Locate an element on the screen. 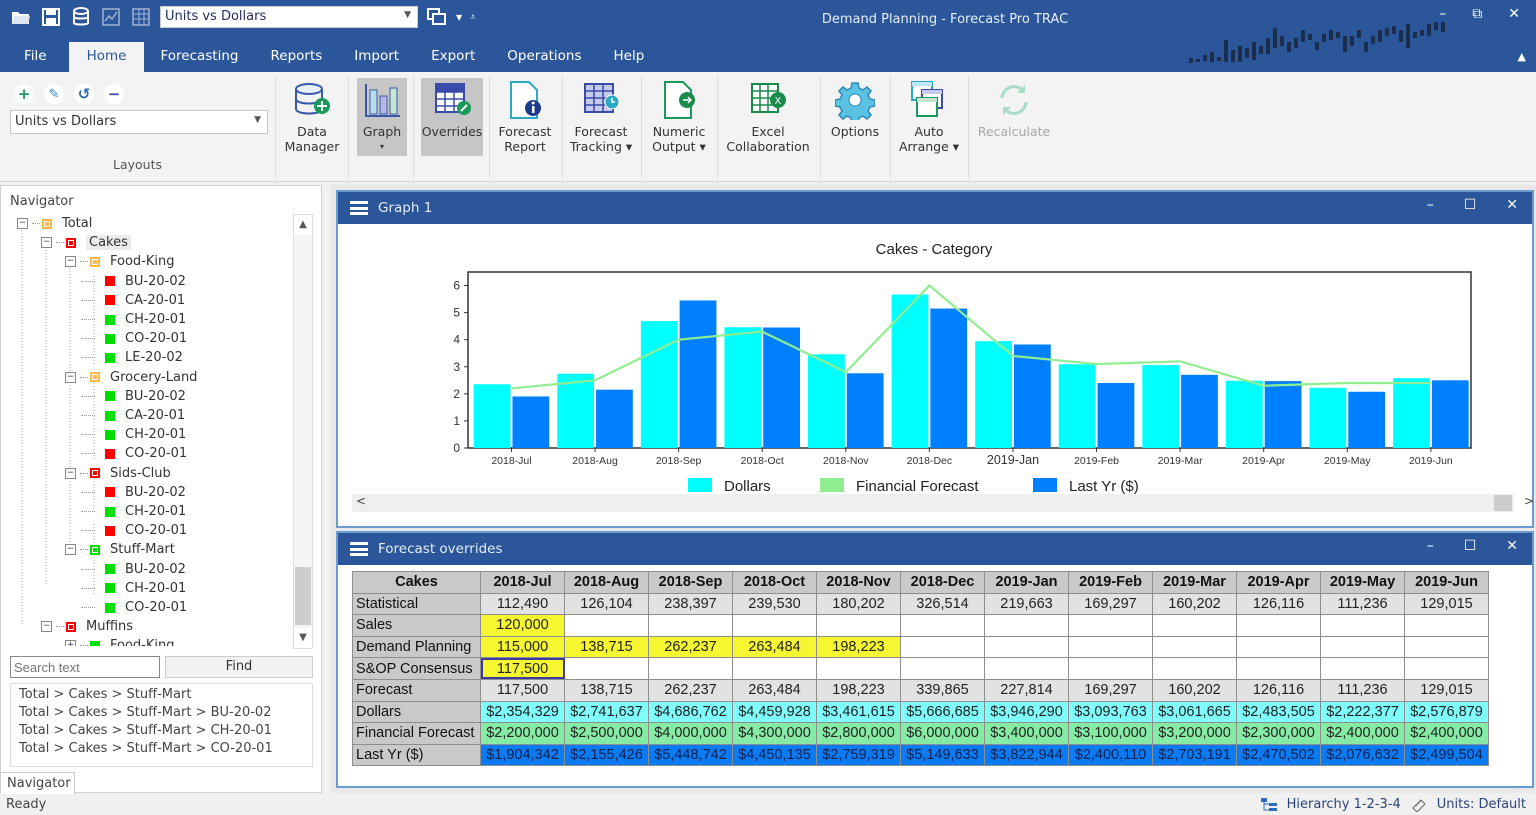 This screenshot has width=1536, height=815. add-layout-icon: + is located at coordinates (24, 94).